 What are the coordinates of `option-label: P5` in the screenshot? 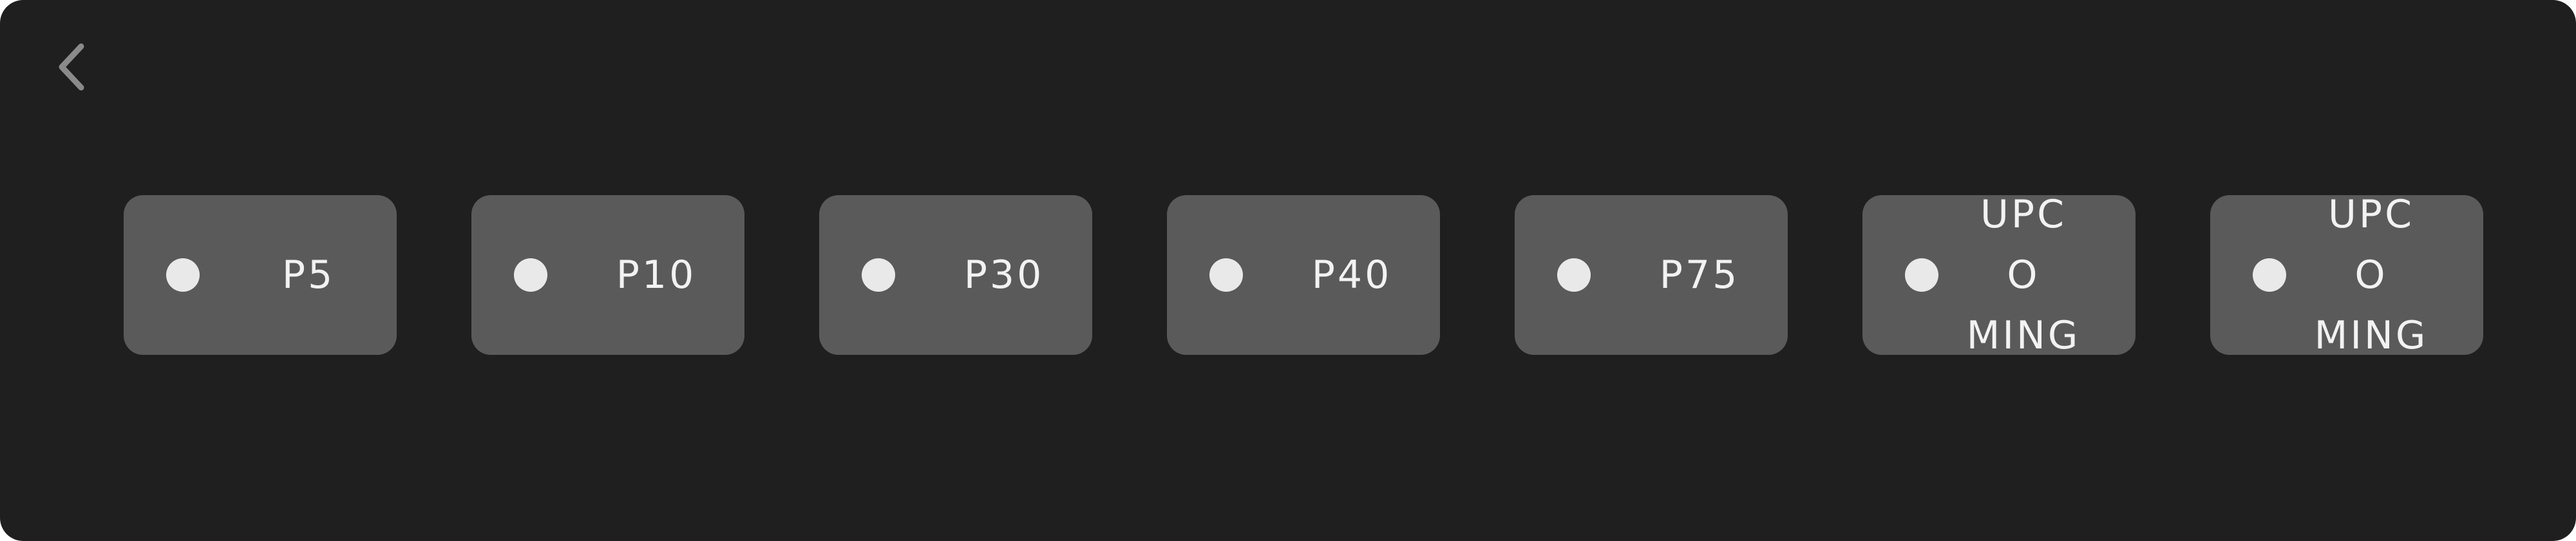 It's located at (309, 275).